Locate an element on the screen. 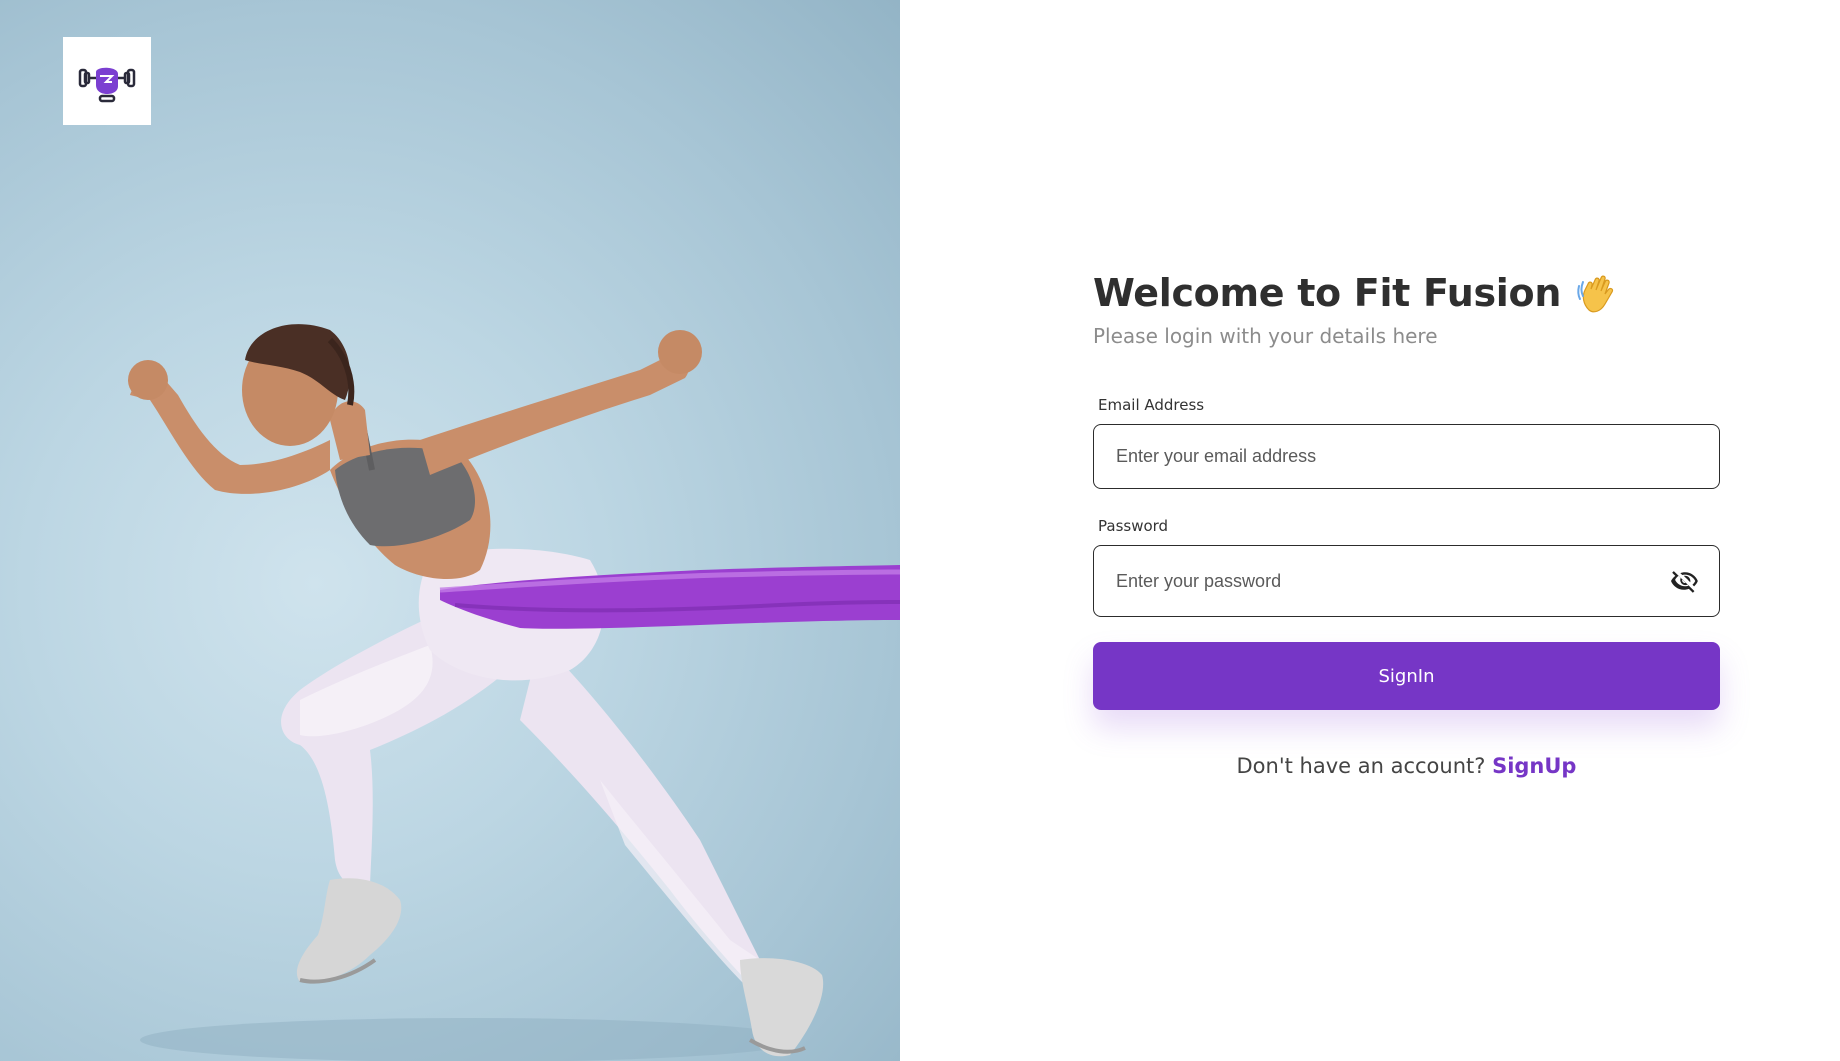 Image resolution: width=1840 pixels, height=1061 pixels. signup-prompt: Don't have an account? is located at coordinates (1361, 766).